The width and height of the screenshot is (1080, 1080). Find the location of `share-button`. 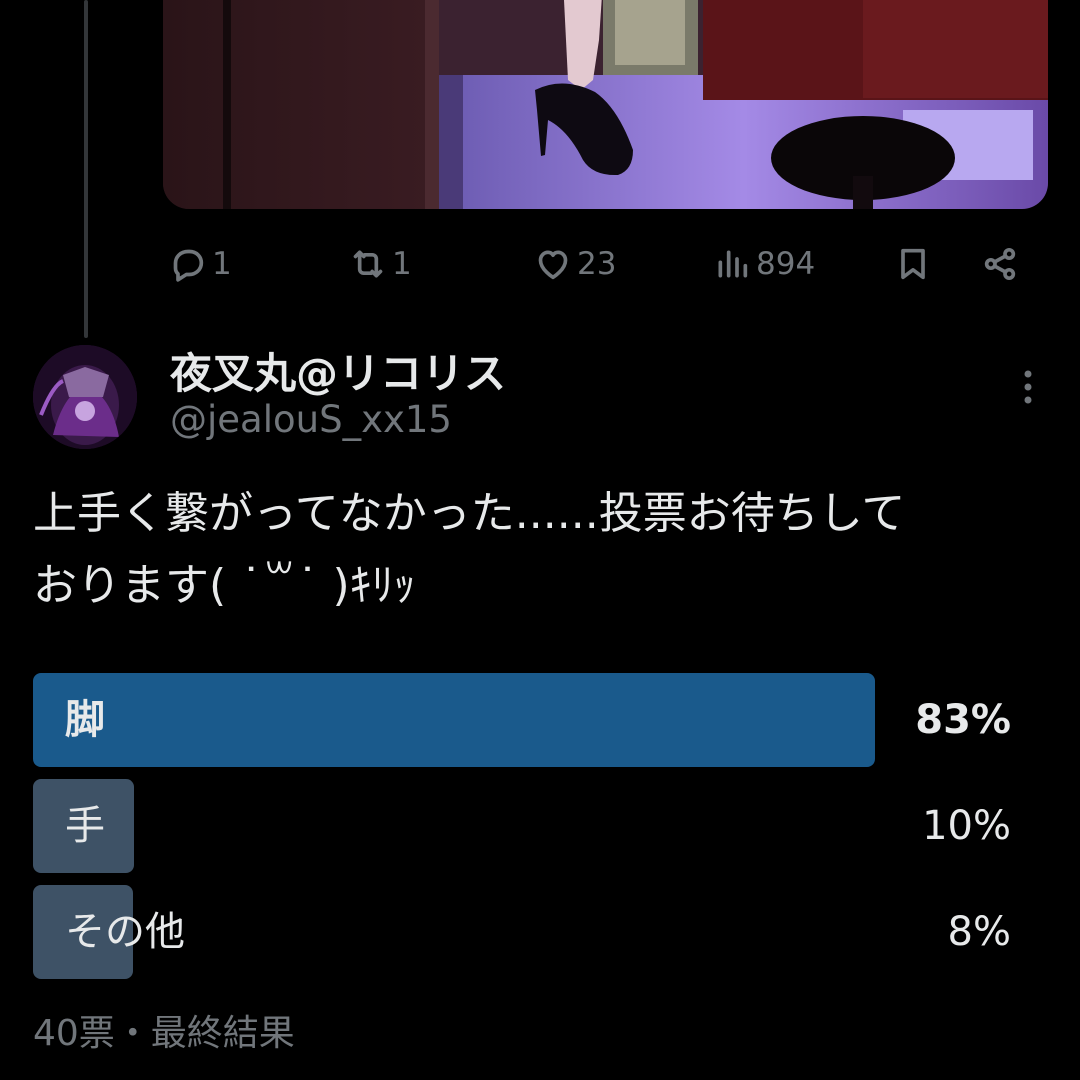

share-button is located at coordinates (1000, 264).